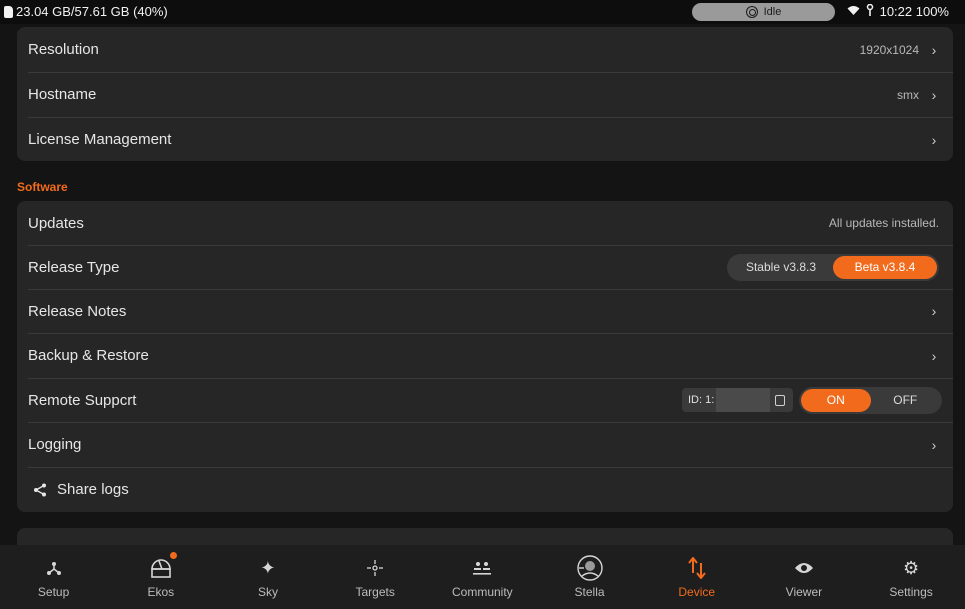 This screenshot has width=965, height=609. I want to click on nav-setup-label: Setup, so click(53, 592).